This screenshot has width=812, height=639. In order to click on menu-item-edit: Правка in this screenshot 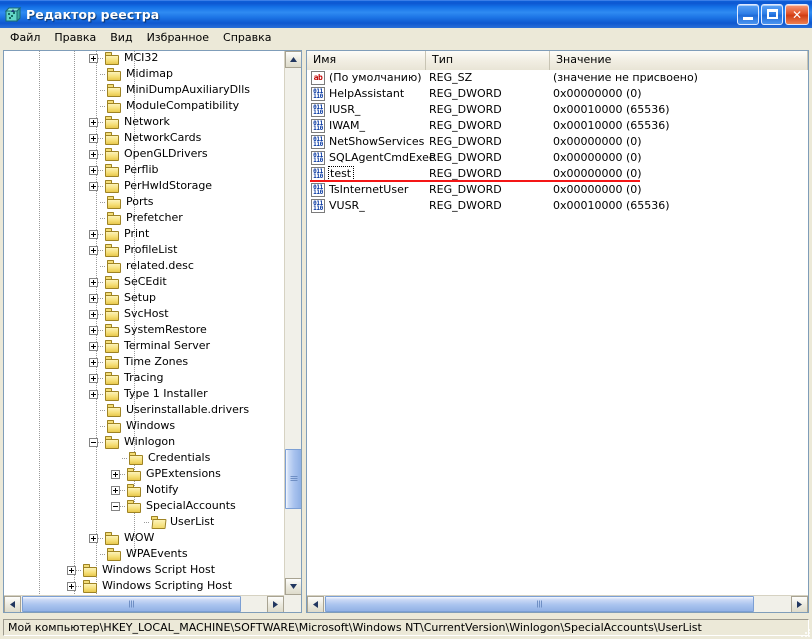, I will do `click(75, 38)`.